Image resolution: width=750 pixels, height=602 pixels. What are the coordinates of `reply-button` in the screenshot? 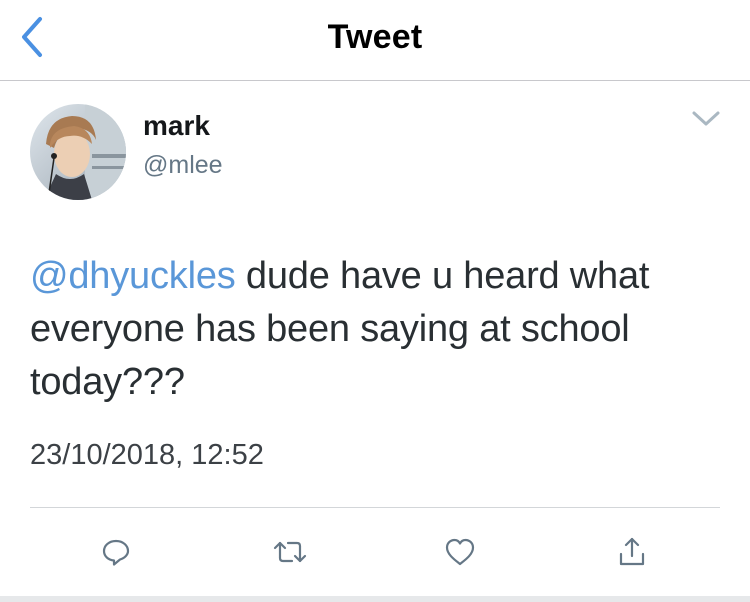 It's located at (116, 552).